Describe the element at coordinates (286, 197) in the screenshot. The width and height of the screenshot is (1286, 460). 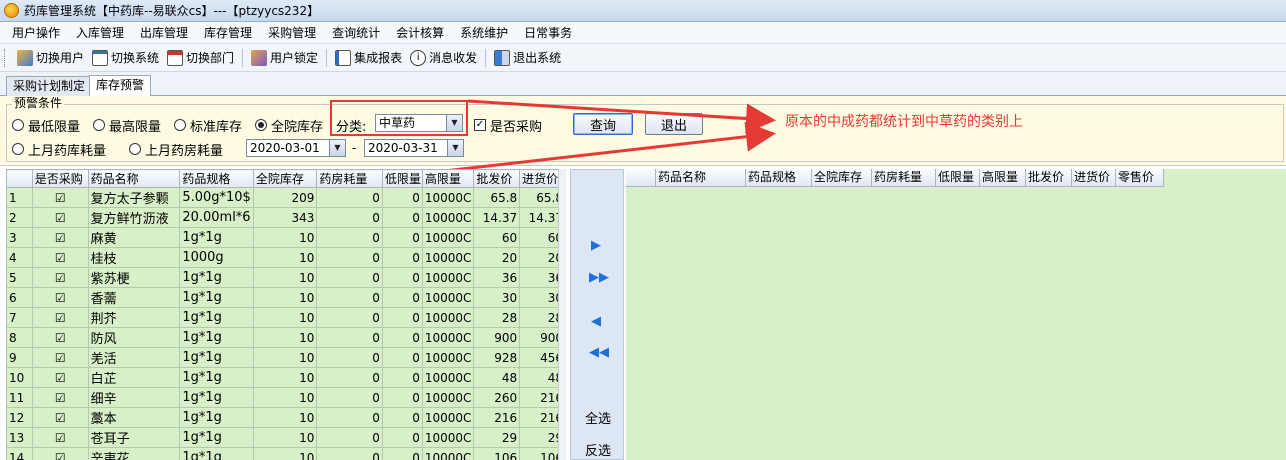
I see `table-row: 1 ☑ 复方太子参颗 5.00g*10$ 209 0 0 10000C 65.8 65.8` at that location.